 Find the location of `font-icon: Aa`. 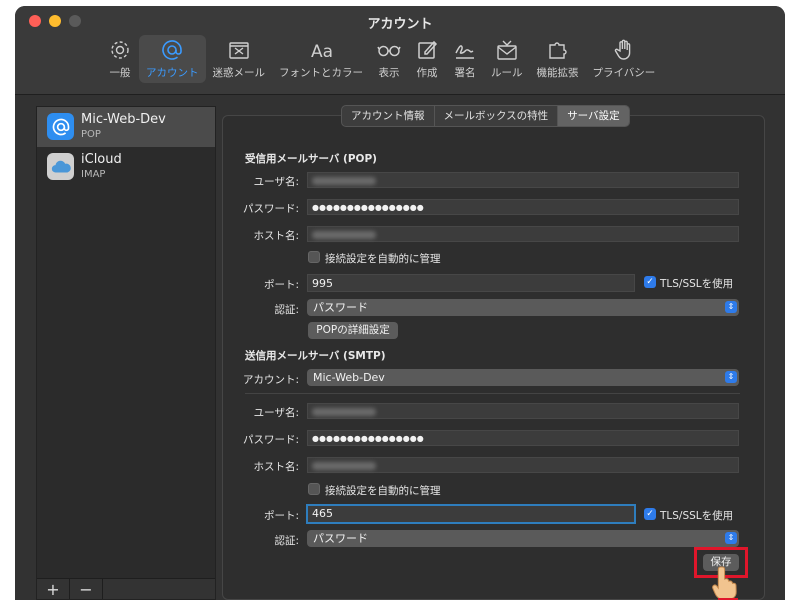

font-icon: Aa is located at coordinates (322, 52).